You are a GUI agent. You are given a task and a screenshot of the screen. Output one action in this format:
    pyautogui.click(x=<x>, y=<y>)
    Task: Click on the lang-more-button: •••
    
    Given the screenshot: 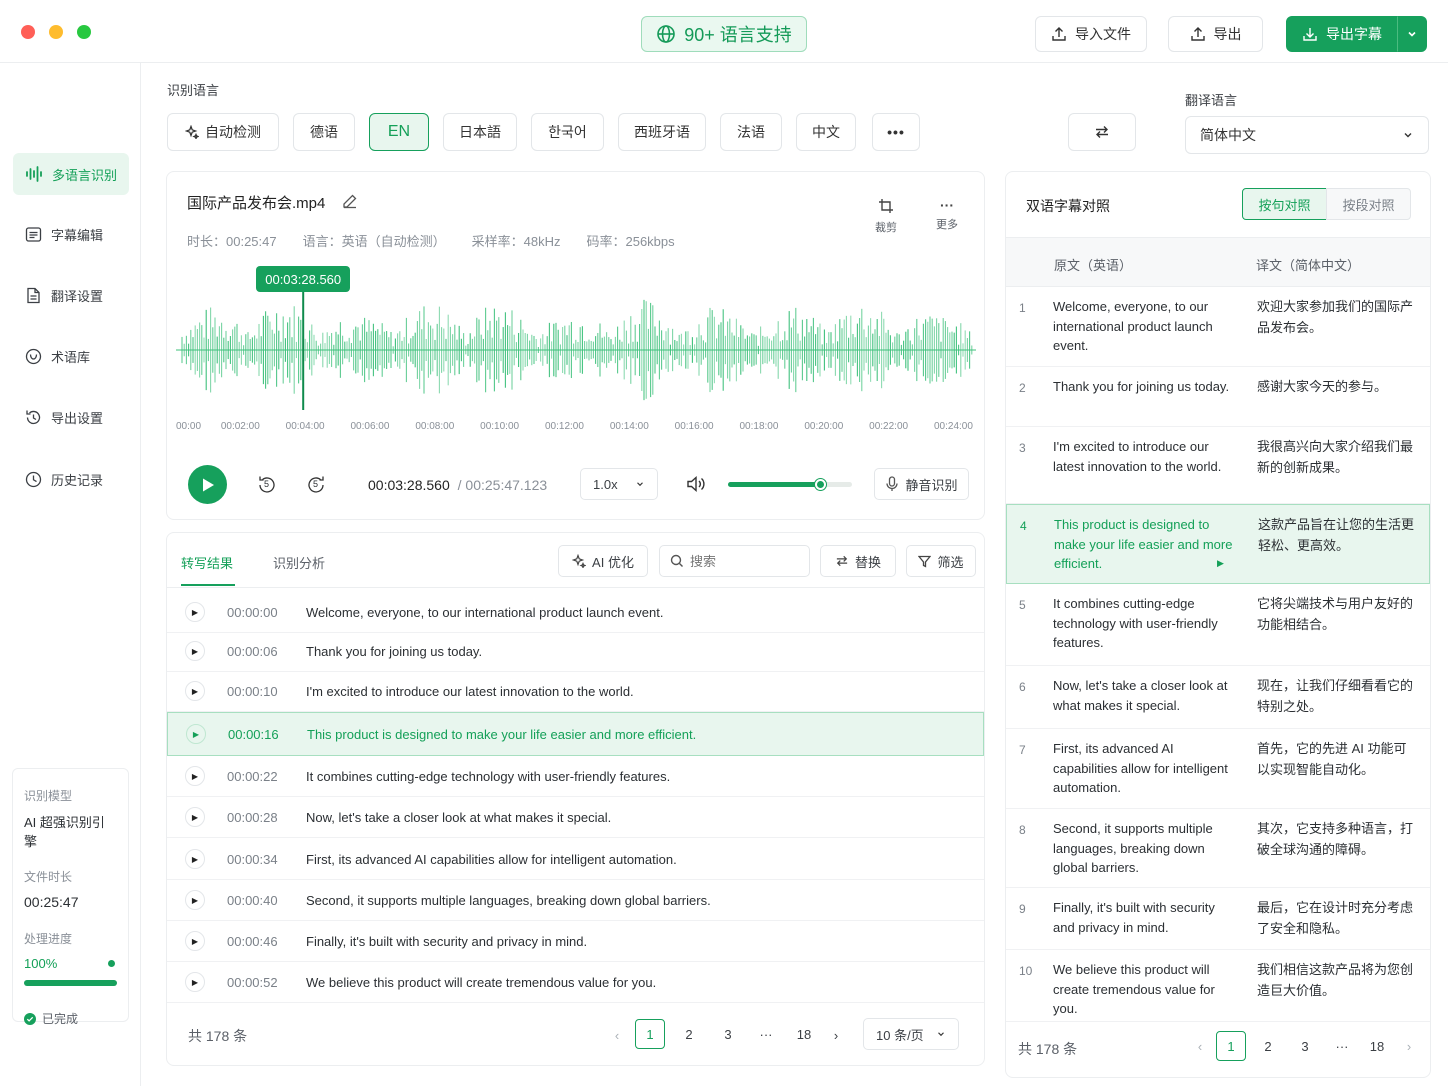 What is the action you would take?
    pyautogui.click(x=896, y=132)
    